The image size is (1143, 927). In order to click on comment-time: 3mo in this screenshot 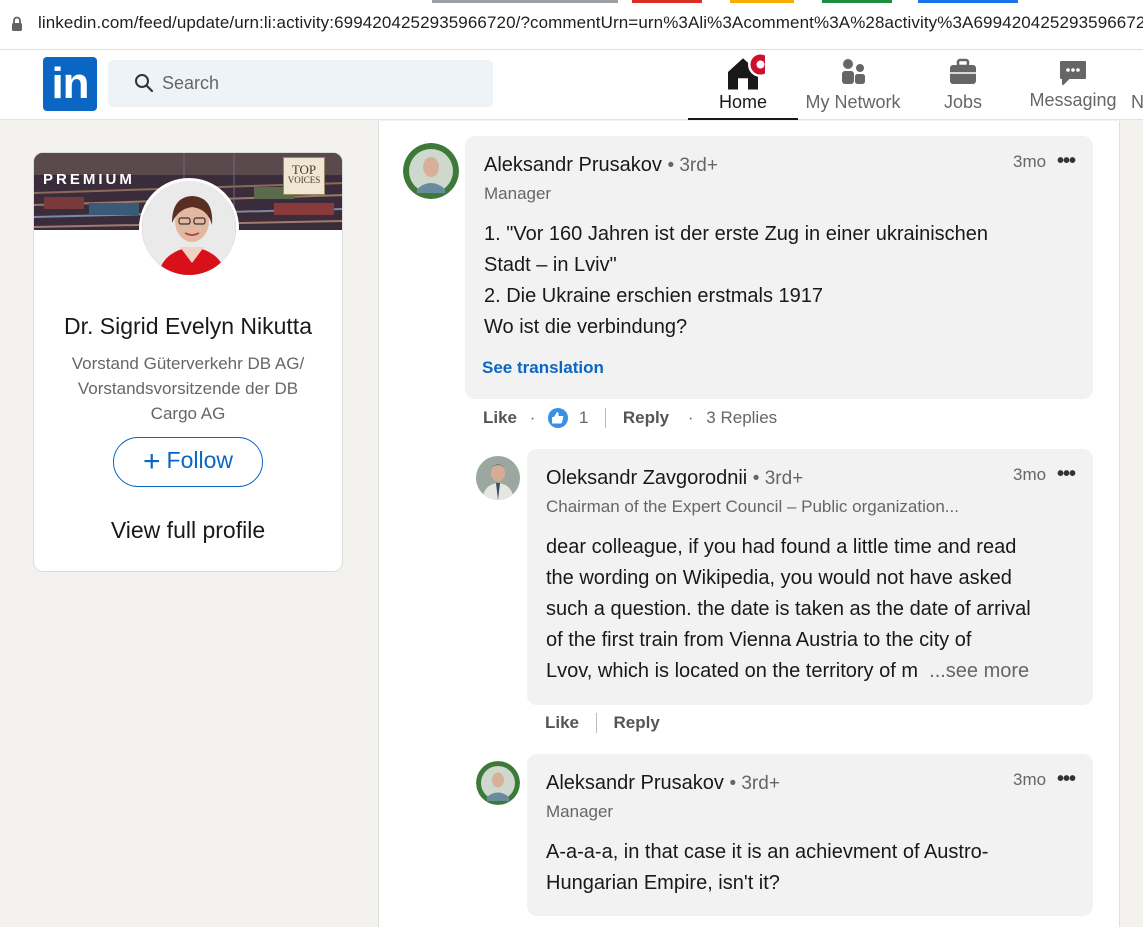, I will do `click(1030, 161)`.